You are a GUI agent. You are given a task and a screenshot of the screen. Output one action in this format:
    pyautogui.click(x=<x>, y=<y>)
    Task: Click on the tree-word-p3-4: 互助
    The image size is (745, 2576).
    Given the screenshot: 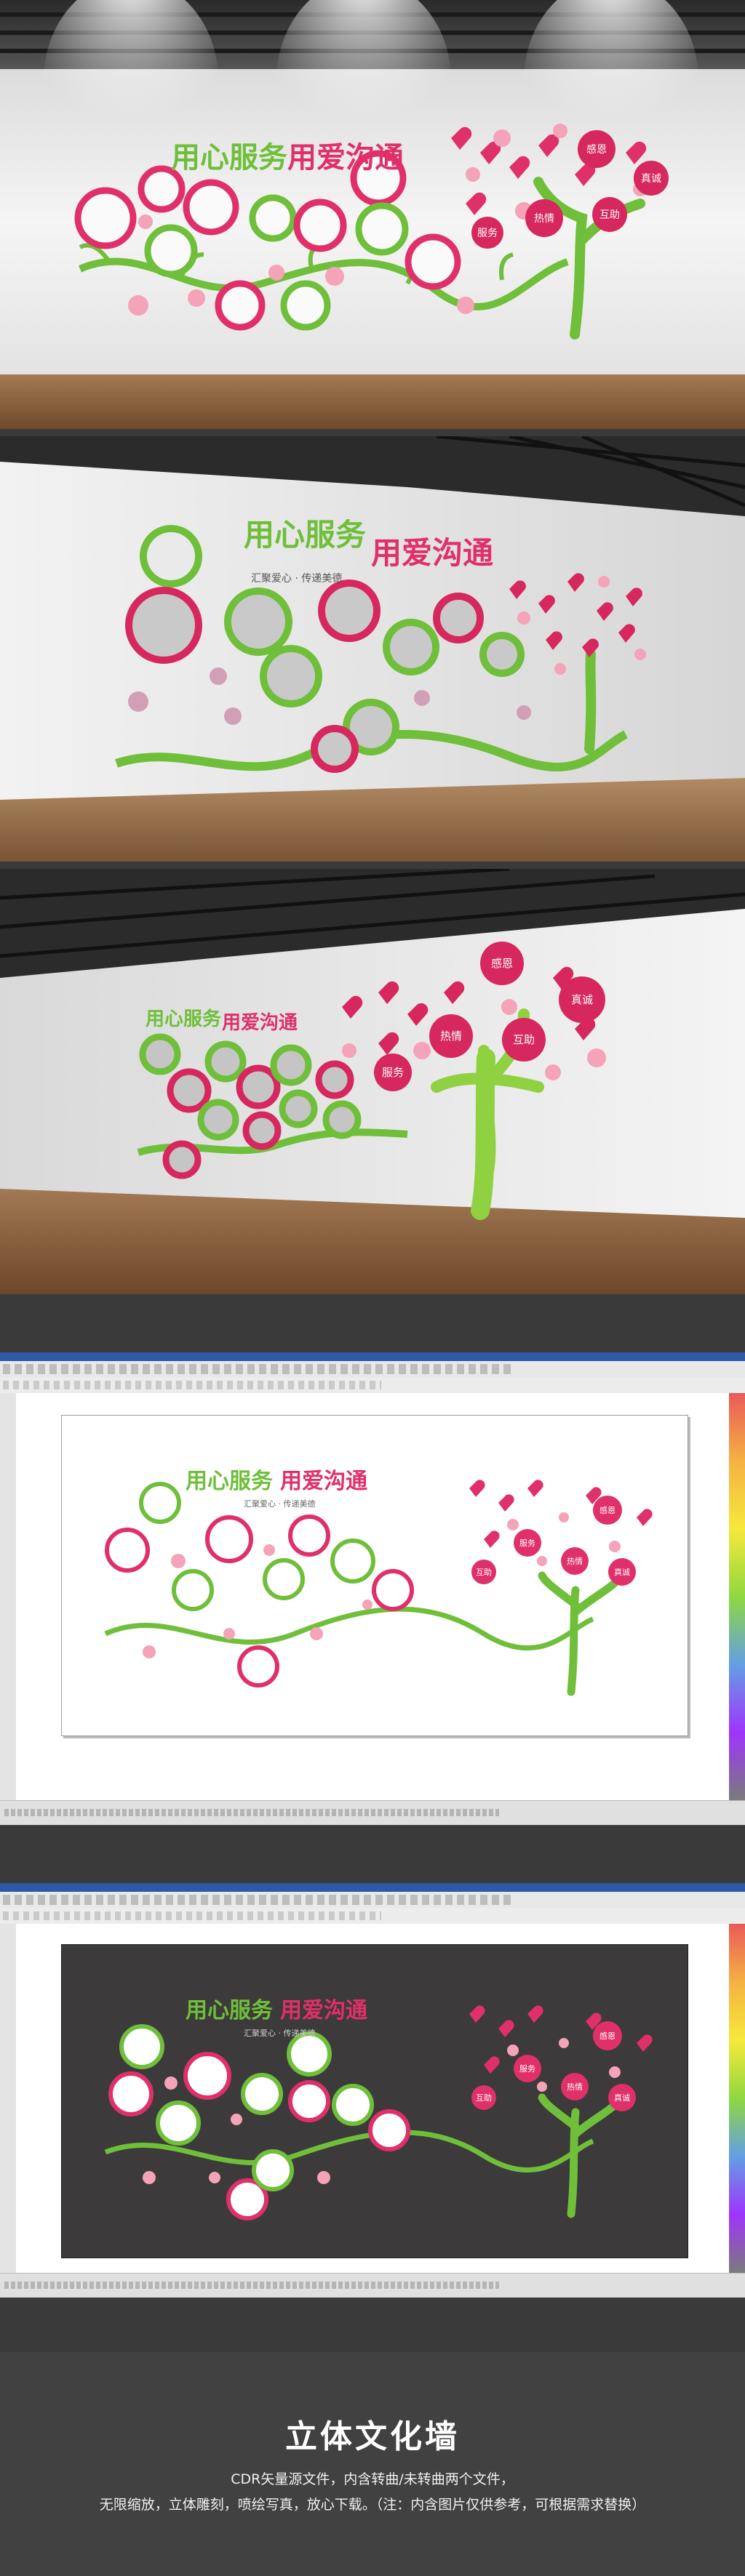 What is the action you would take?
    pyautogui.click(x=524, y=1039)
    